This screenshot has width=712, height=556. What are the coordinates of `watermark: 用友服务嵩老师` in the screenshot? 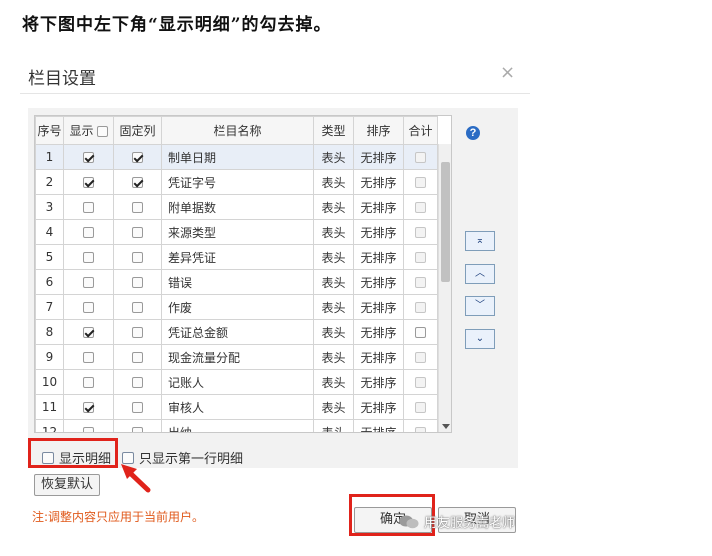 It's located at (456, 521).